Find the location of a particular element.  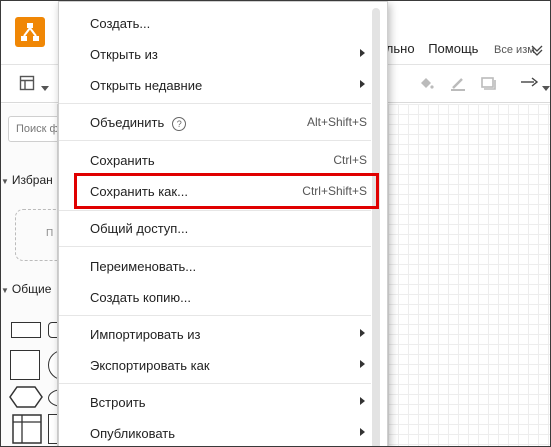

menu-item-import-from: Импортировать из is located at coordinates (215, 334).